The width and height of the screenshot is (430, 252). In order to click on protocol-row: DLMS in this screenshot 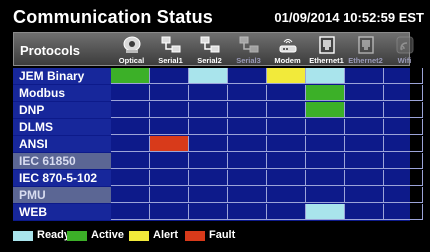, I will do `click(218, 127)`.